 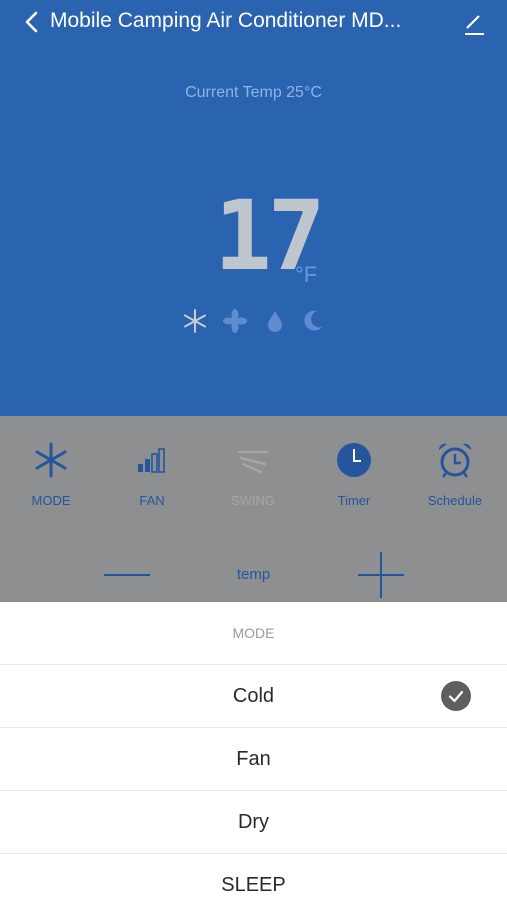 What do you see at coordinates (253, 500) in the screenshot?
I see `swing-control-label: SWING` at bounding box center [253, 500].